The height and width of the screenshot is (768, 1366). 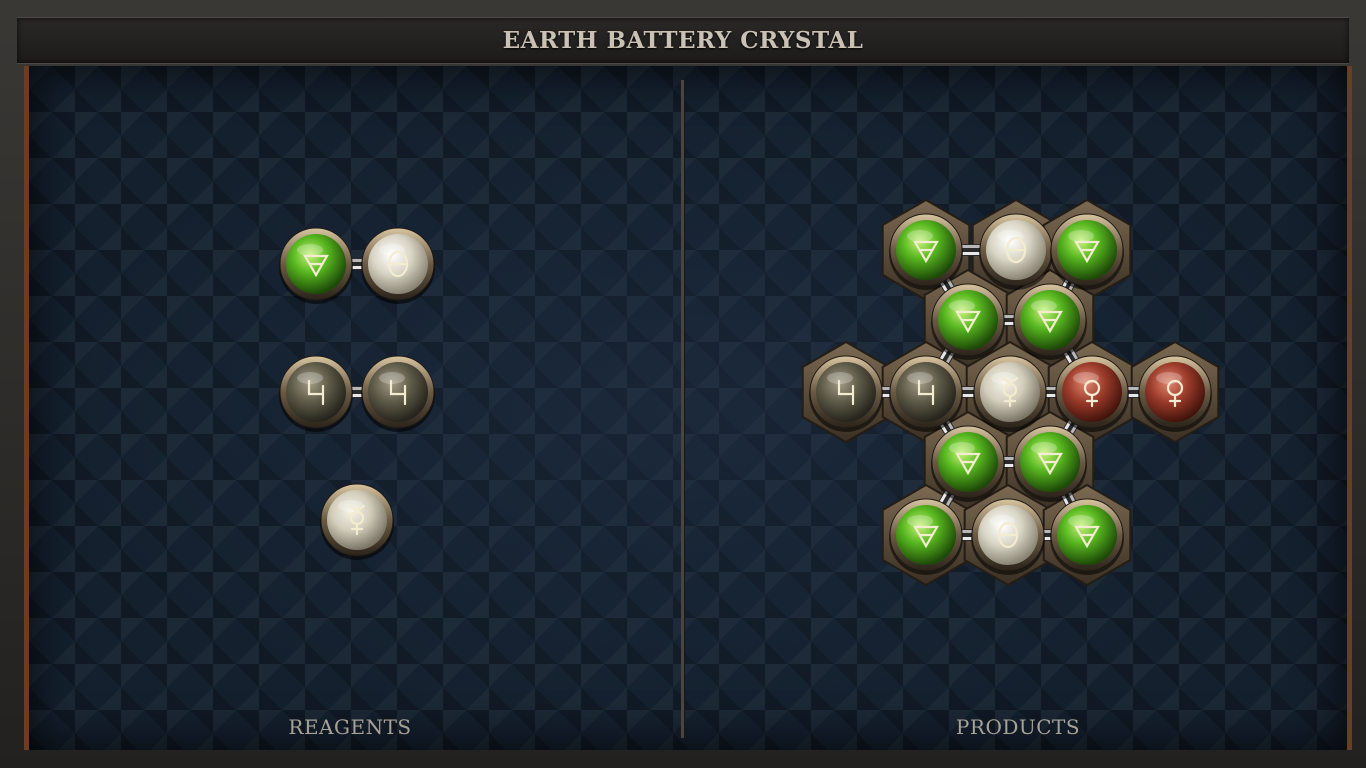 I want to click on reagent-atom-earth, so click(x=316, y=265).